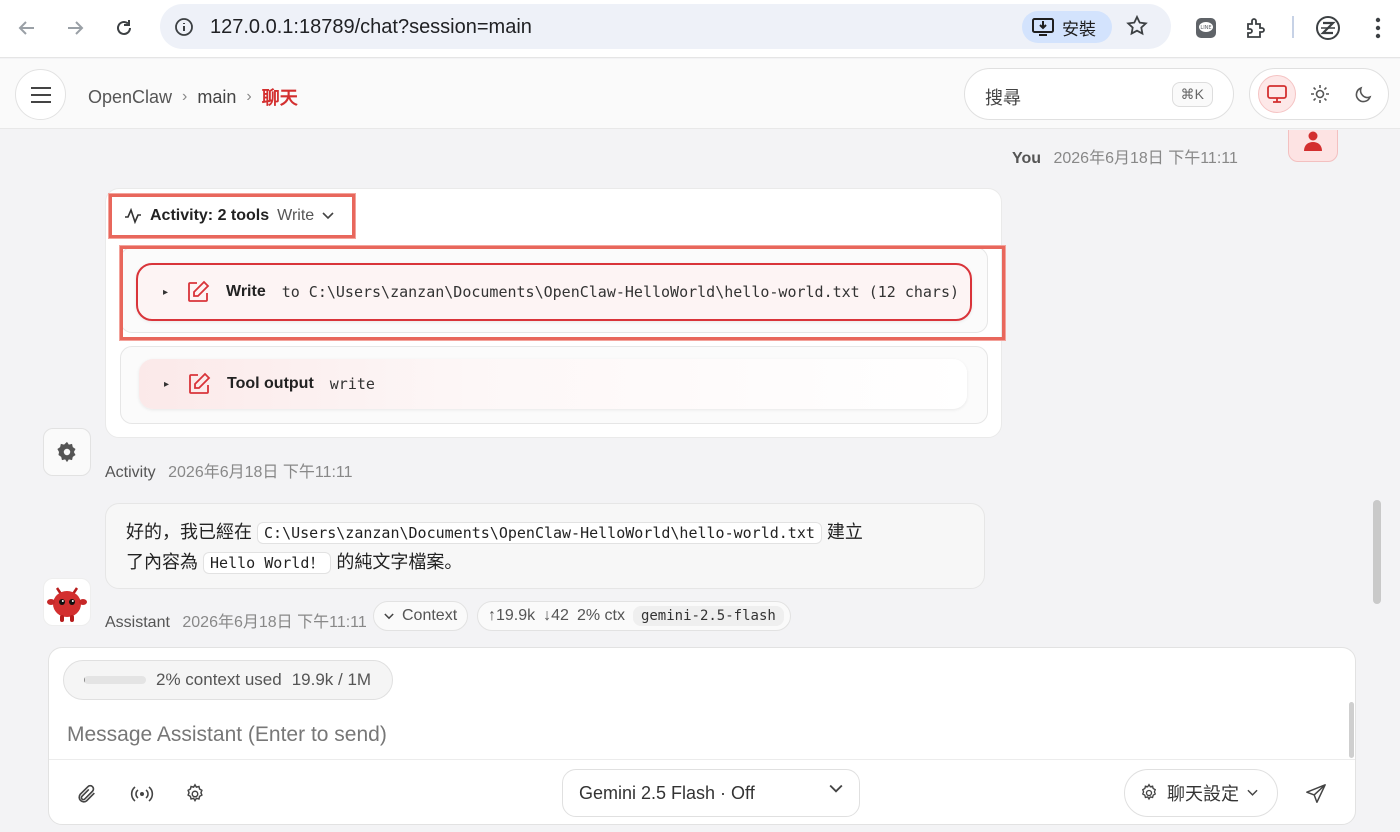 The width and height of the screenshot is (1400, 832). Describe the element at coordinates (600, 615) in the screenshot. I see `ctx-percent: 2% ctx` at that location.